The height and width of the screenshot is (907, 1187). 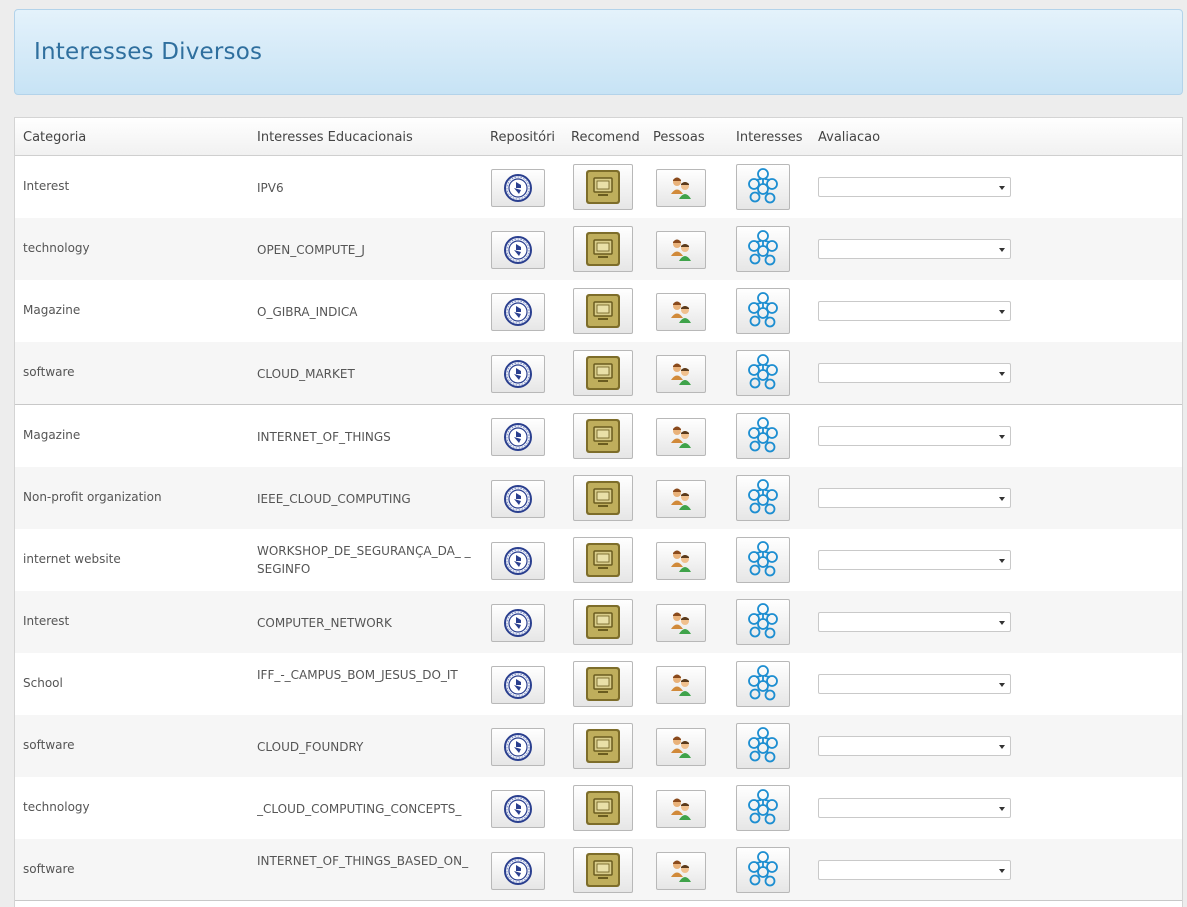 What do you see at coordinates (133, 137) in the screenshot?
I see `col-header-categoria: Categoria` at bounding box center [133, 137].